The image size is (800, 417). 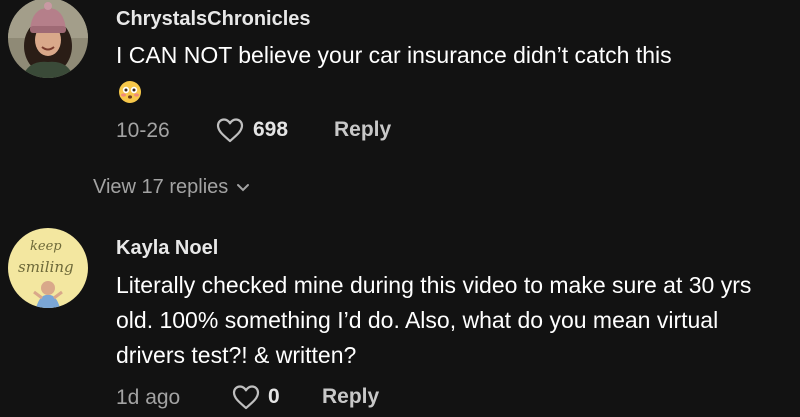 I want to click on view-replies-label: View 17 replies, so click(x=161, y=187).